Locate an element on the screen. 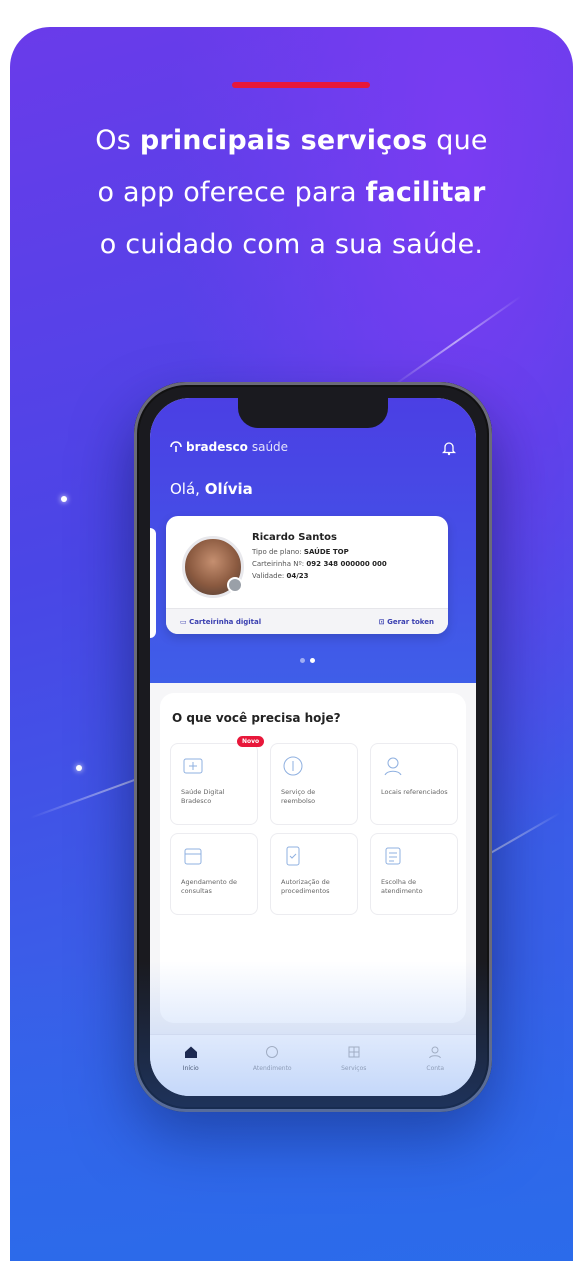 Image resolution: width=573 pixels, height=1261 pixels. verified-icon is located at coordinates (235, 585).